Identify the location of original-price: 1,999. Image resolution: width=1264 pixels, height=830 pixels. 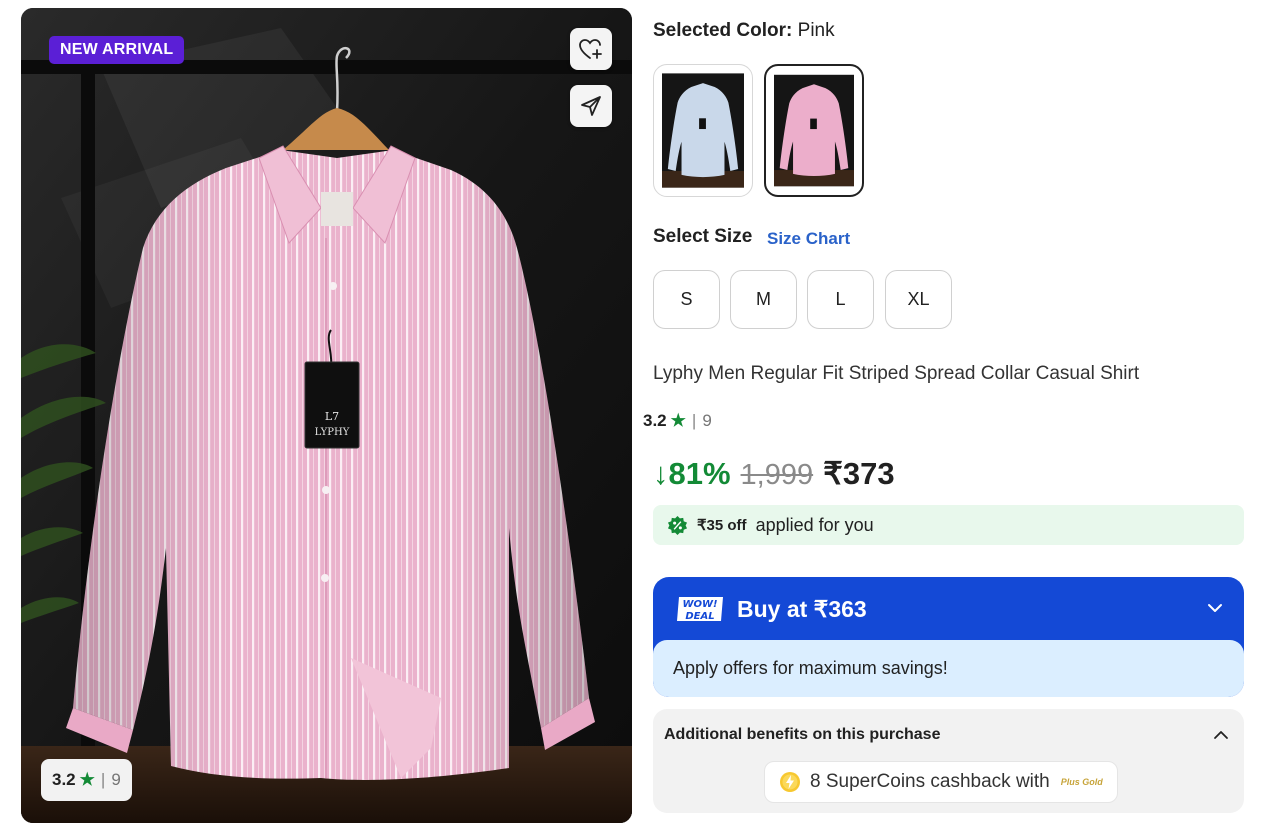
(777, 475).